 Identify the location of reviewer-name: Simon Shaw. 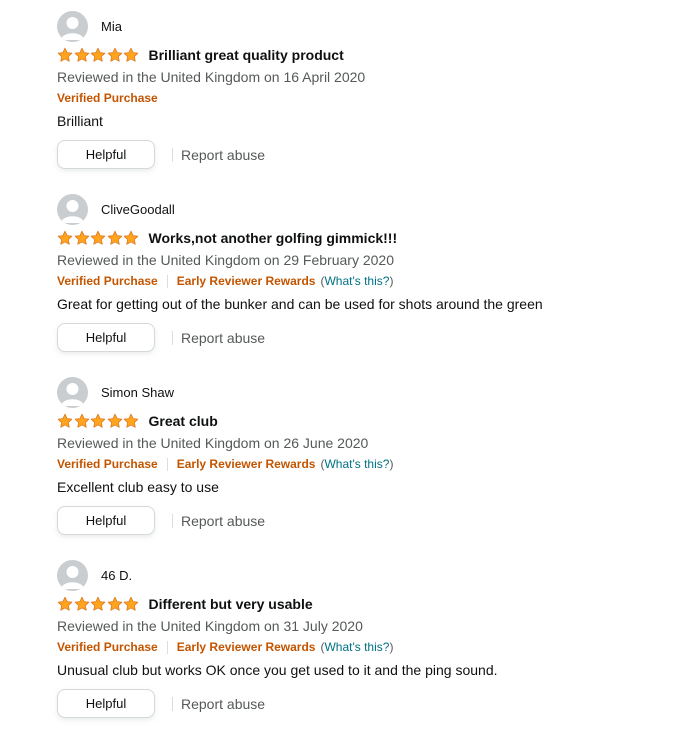
(137, 392).